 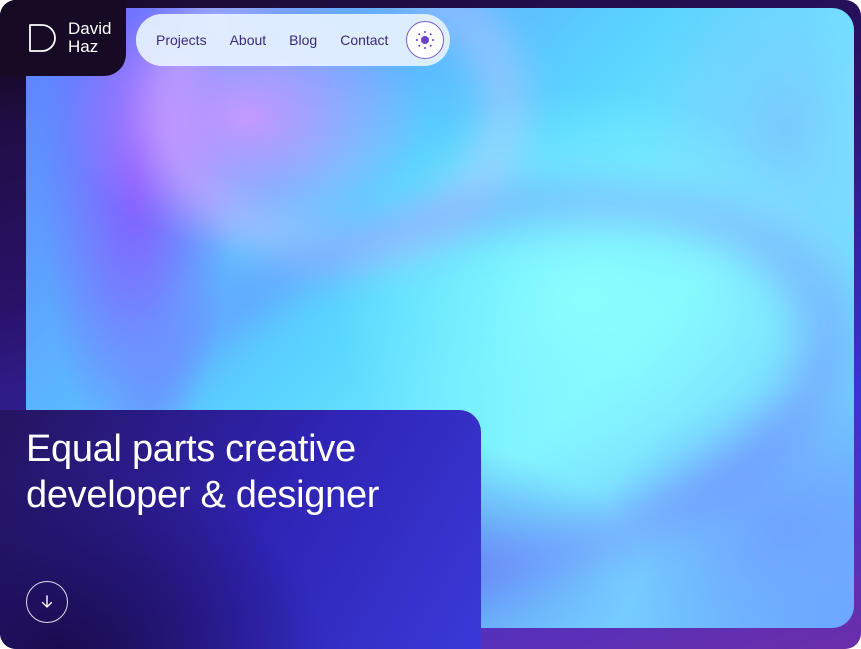 I want to click on home-logo-link: David Haz, so click(x=75, y=38).